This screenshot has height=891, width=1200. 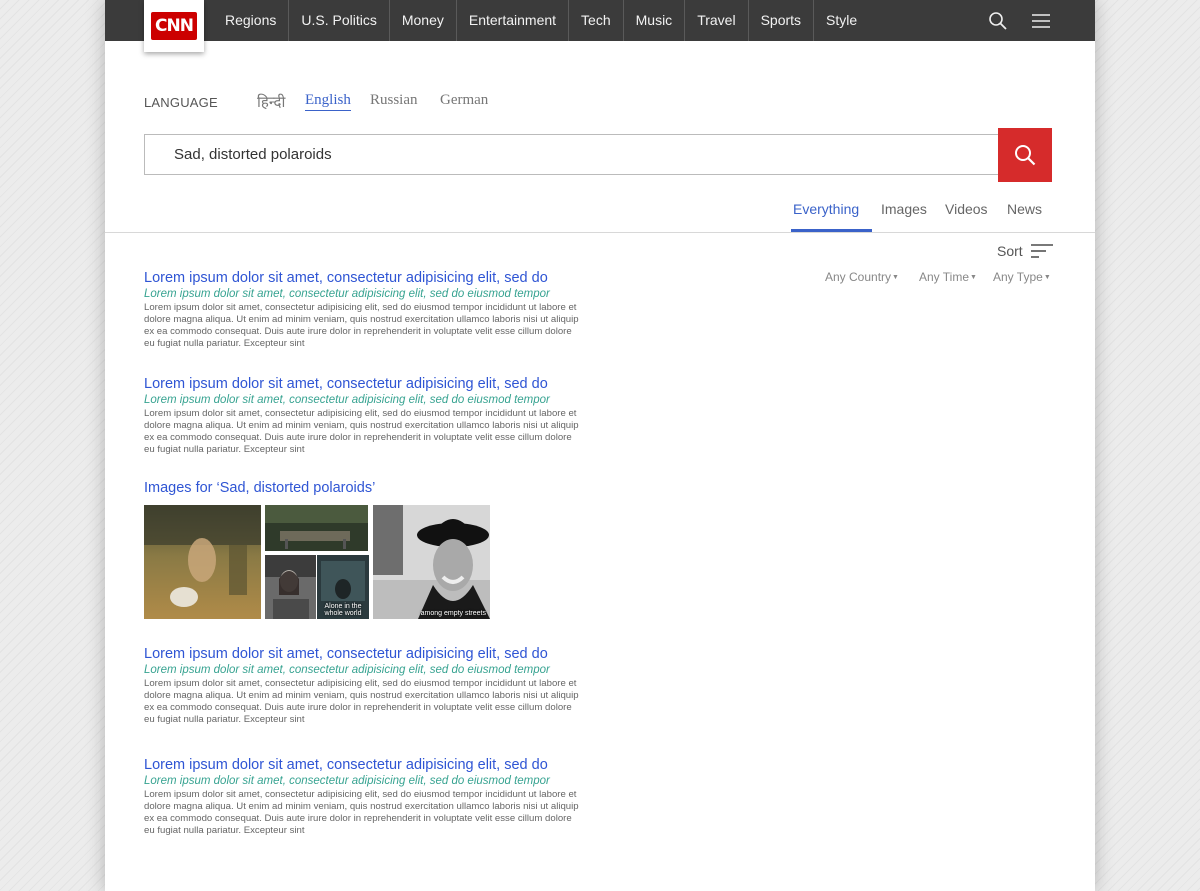 What do you see at coordinates (343, 610) in the screenshot?
I see `thumbnail-caption: Alone in the whole world` at bounding box center [343, 610].